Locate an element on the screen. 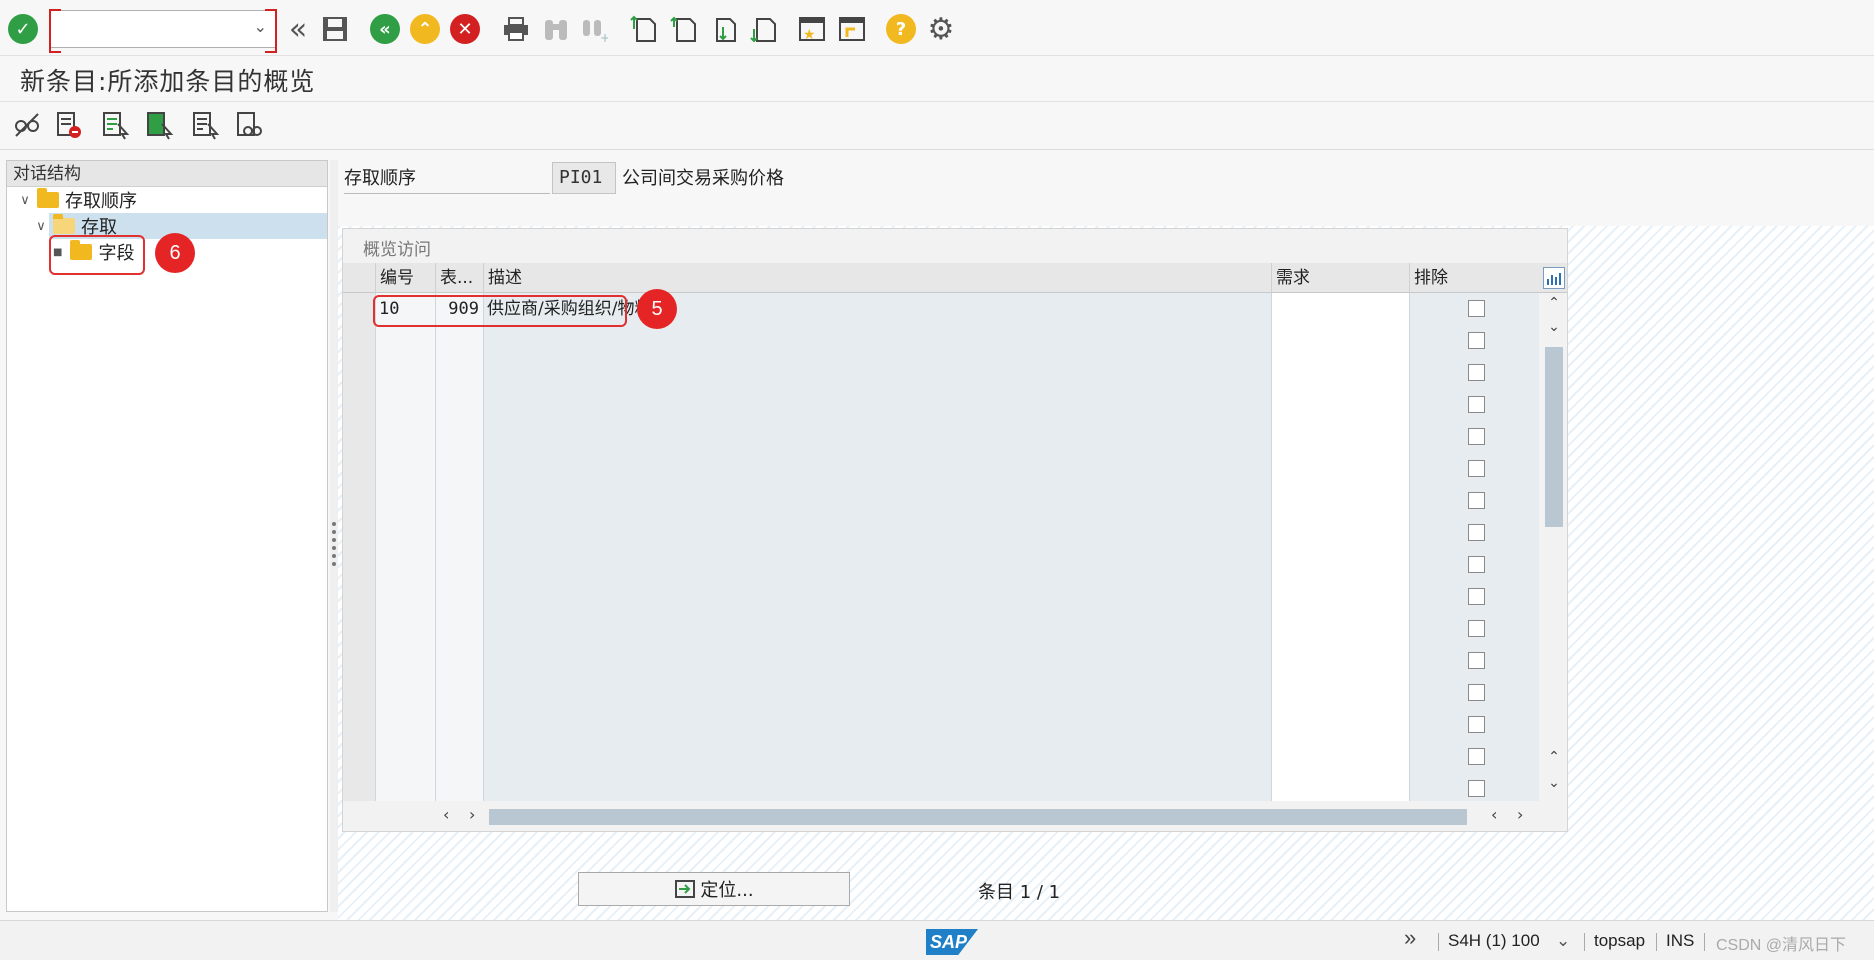  display-change-button is located at coordinates (28, 126).